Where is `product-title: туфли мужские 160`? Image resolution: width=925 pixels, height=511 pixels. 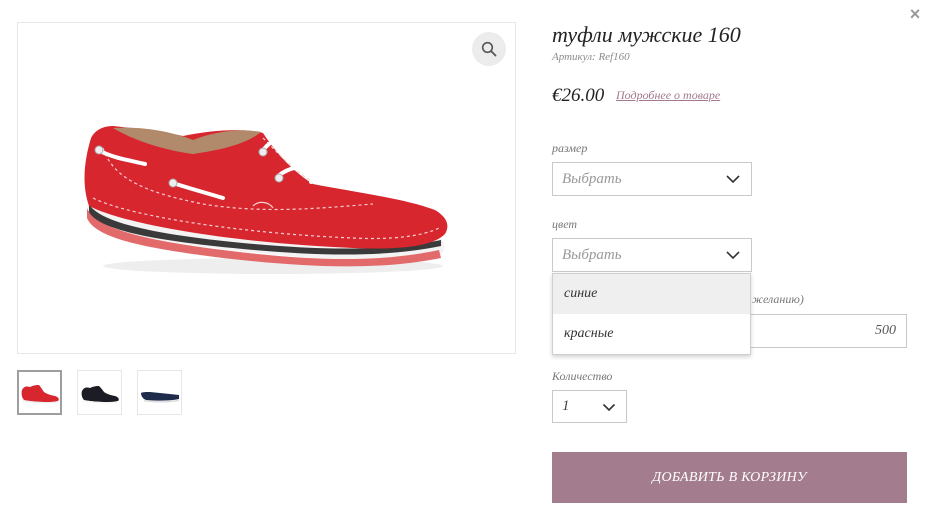
product-title: туфли мужские 160 is located at coordinates (646, 34).